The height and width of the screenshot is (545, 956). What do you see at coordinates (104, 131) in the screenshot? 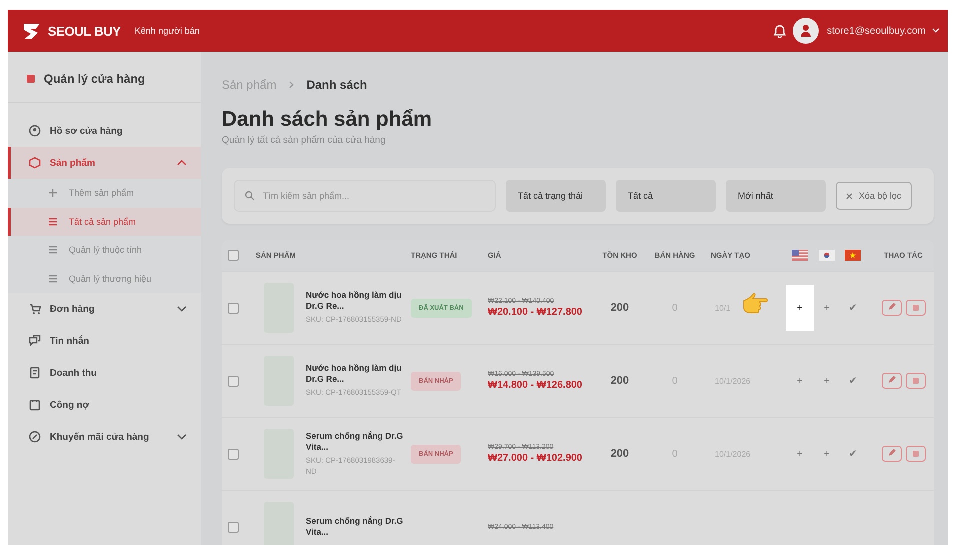
I see `sidebar-item: Hồ sơ cửa hàng` at bounding box center [104, 131].